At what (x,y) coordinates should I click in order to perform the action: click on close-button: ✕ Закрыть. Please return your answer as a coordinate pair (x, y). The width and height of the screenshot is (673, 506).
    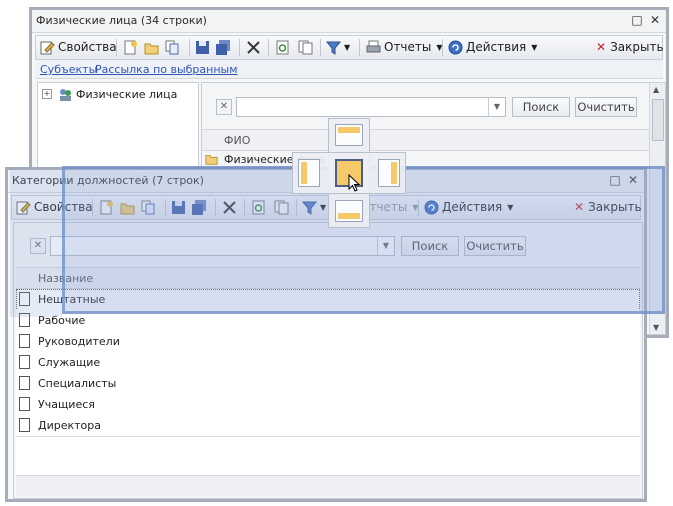
    Looking at the image, I should click on (630, 47).